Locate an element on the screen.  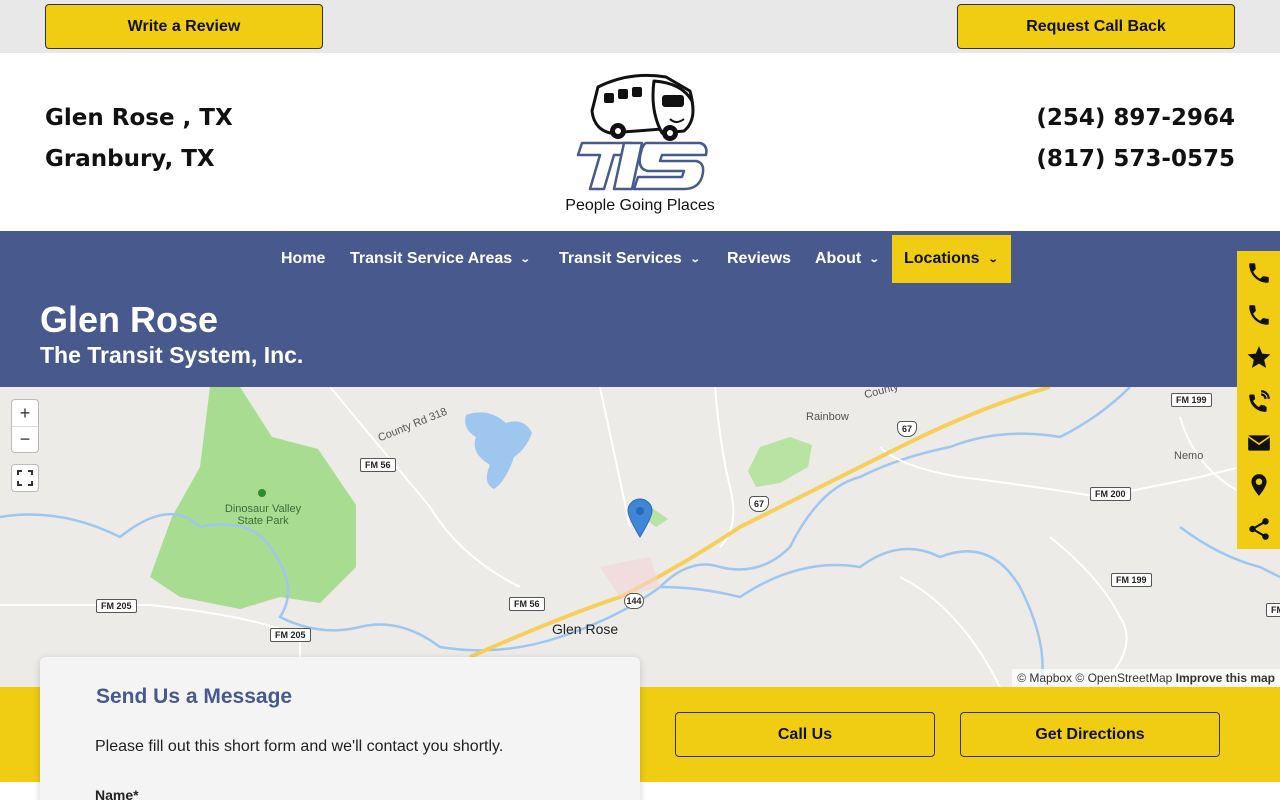
nav-transit-services-label: Transit Services is located at coordinates (620, 258).